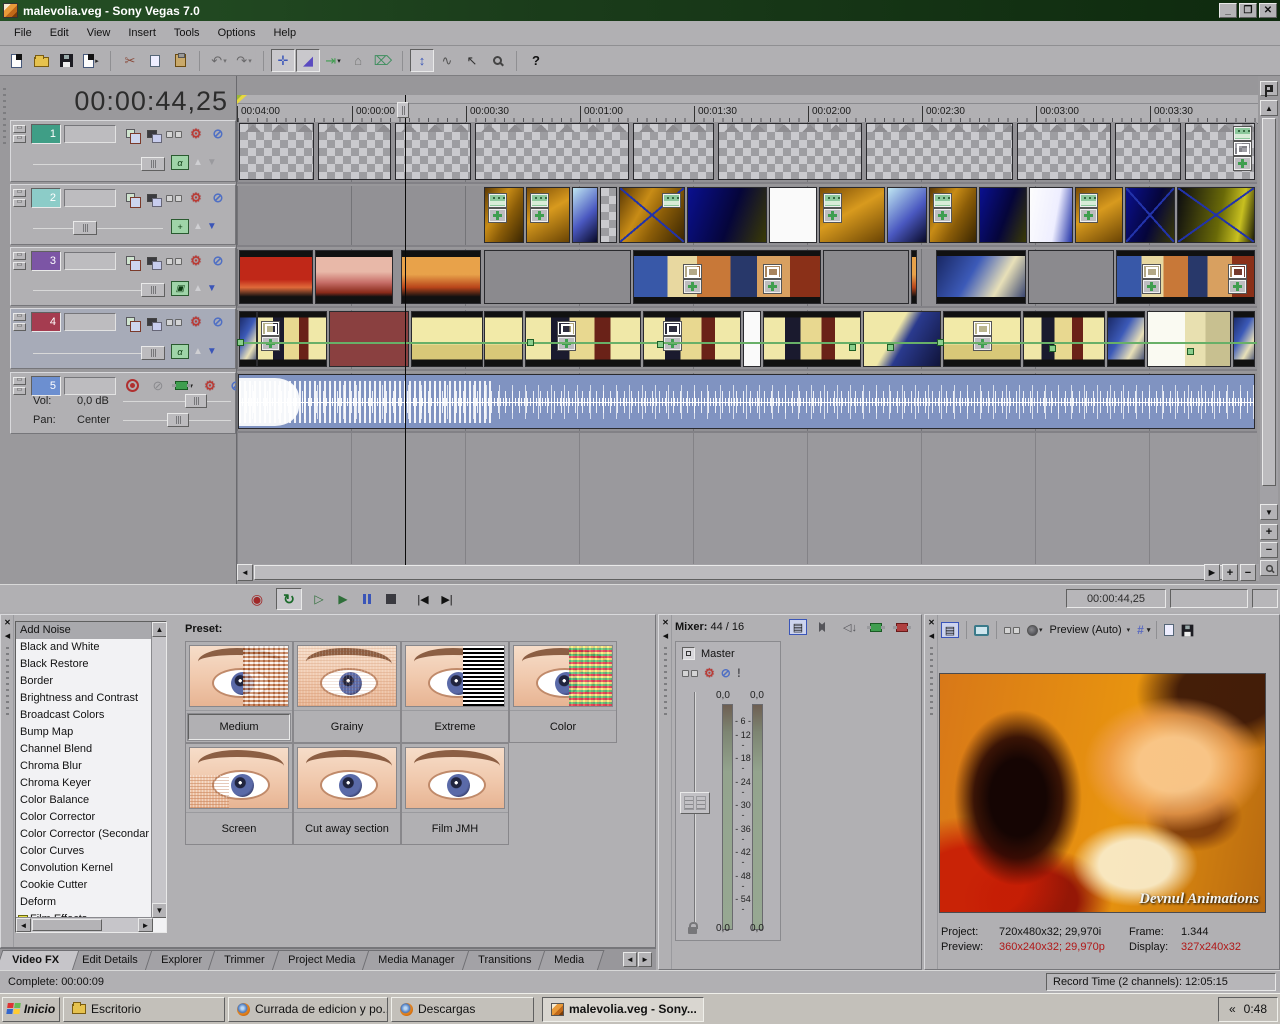 Image resolution: width=1280 pixels, height=1024 pixels. Describe the element at coordinates (145, 925) in the screenshot. I see `scroll-right-button: ►` at that location.